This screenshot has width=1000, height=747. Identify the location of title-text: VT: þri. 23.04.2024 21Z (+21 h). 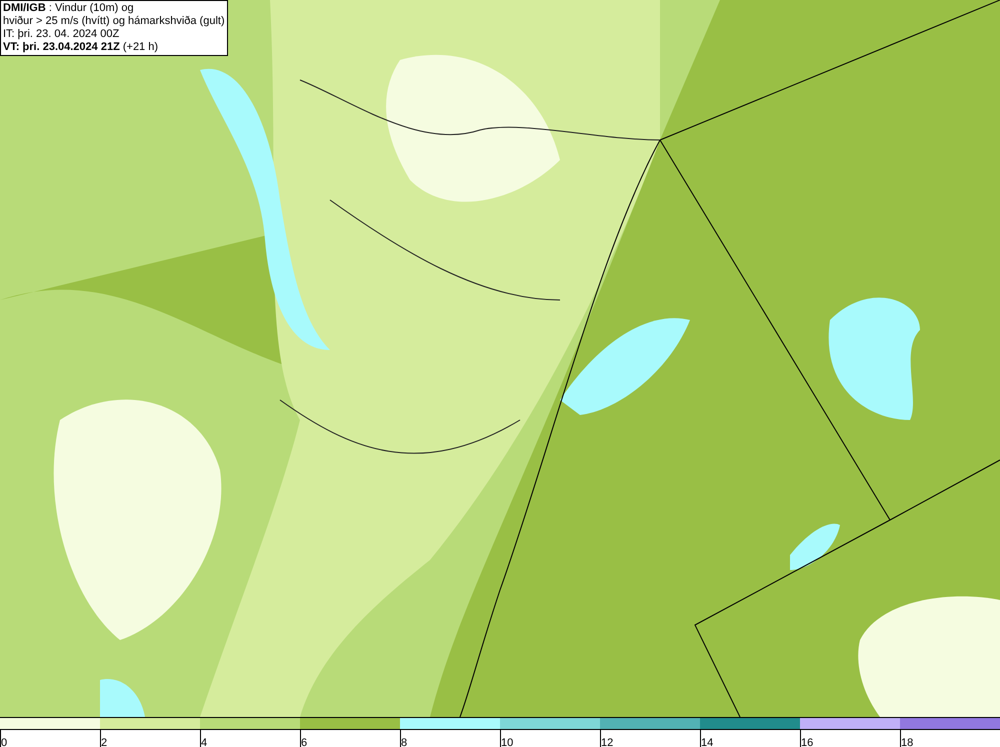
(81, 47).